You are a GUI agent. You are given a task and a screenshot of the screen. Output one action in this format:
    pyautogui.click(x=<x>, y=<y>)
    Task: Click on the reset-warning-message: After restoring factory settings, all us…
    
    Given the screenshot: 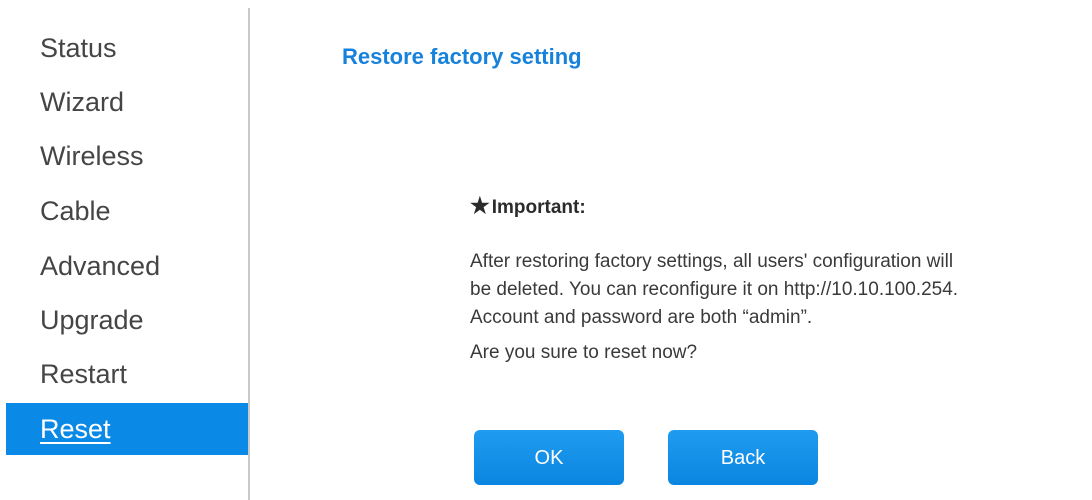 What is the action you would take?
    pyautogui.click(x=781, y=290)
    